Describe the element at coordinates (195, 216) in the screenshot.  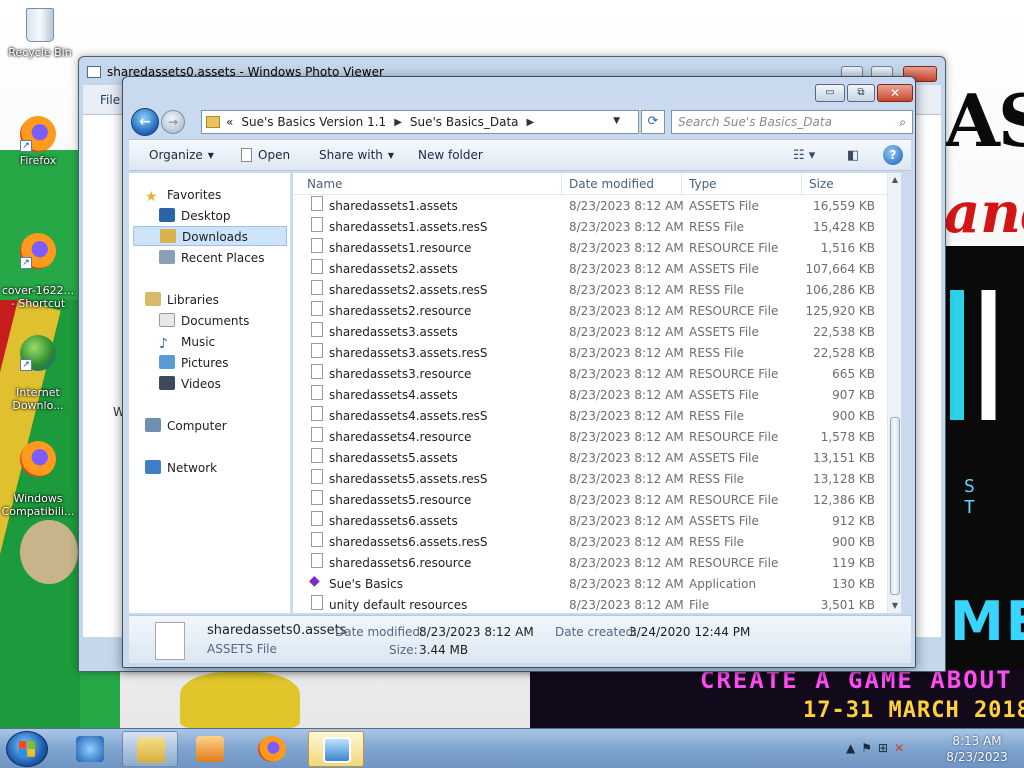
I see `nav-desktop: Desktop` at that location.